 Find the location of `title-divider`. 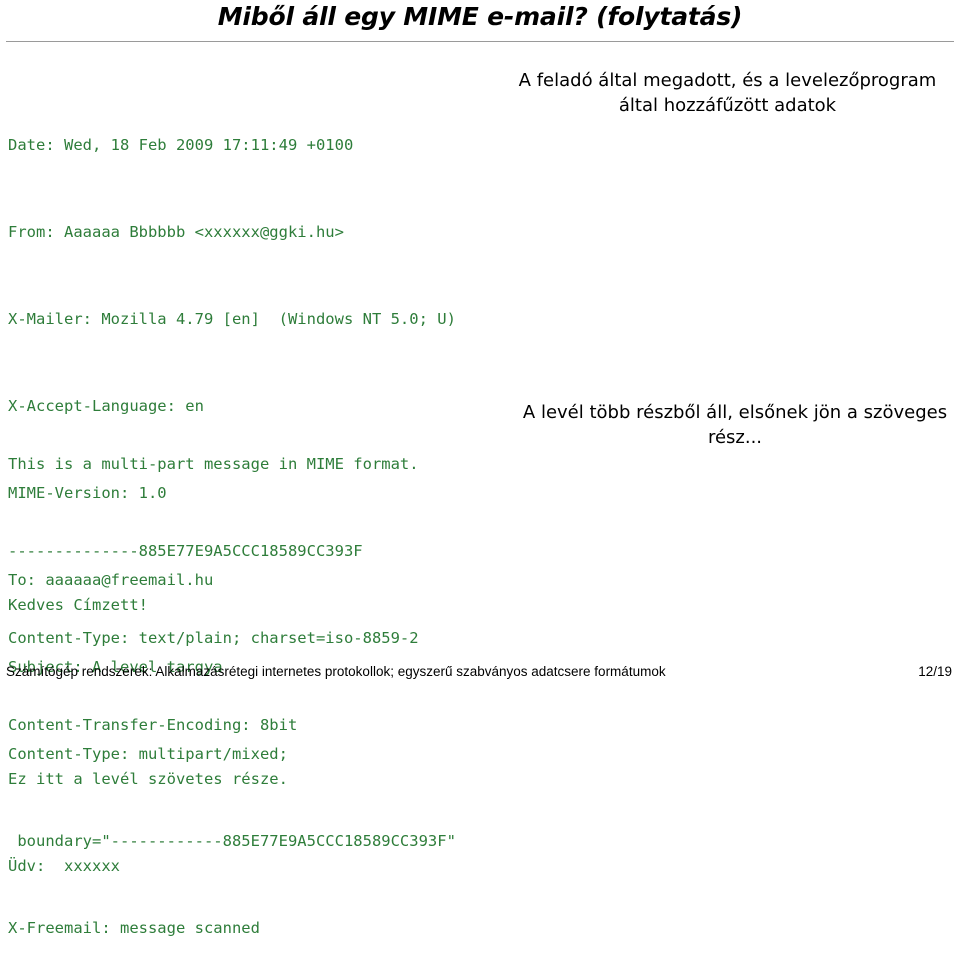

title-divider is located at coordinates (480, 41).